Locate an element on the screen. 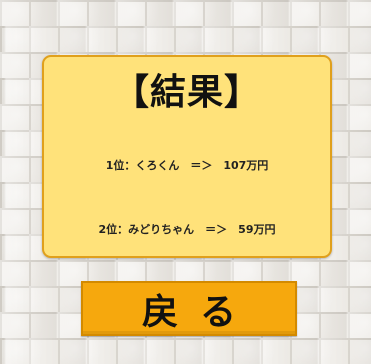  back-button: 戻る is located at coordinates (189, 308).